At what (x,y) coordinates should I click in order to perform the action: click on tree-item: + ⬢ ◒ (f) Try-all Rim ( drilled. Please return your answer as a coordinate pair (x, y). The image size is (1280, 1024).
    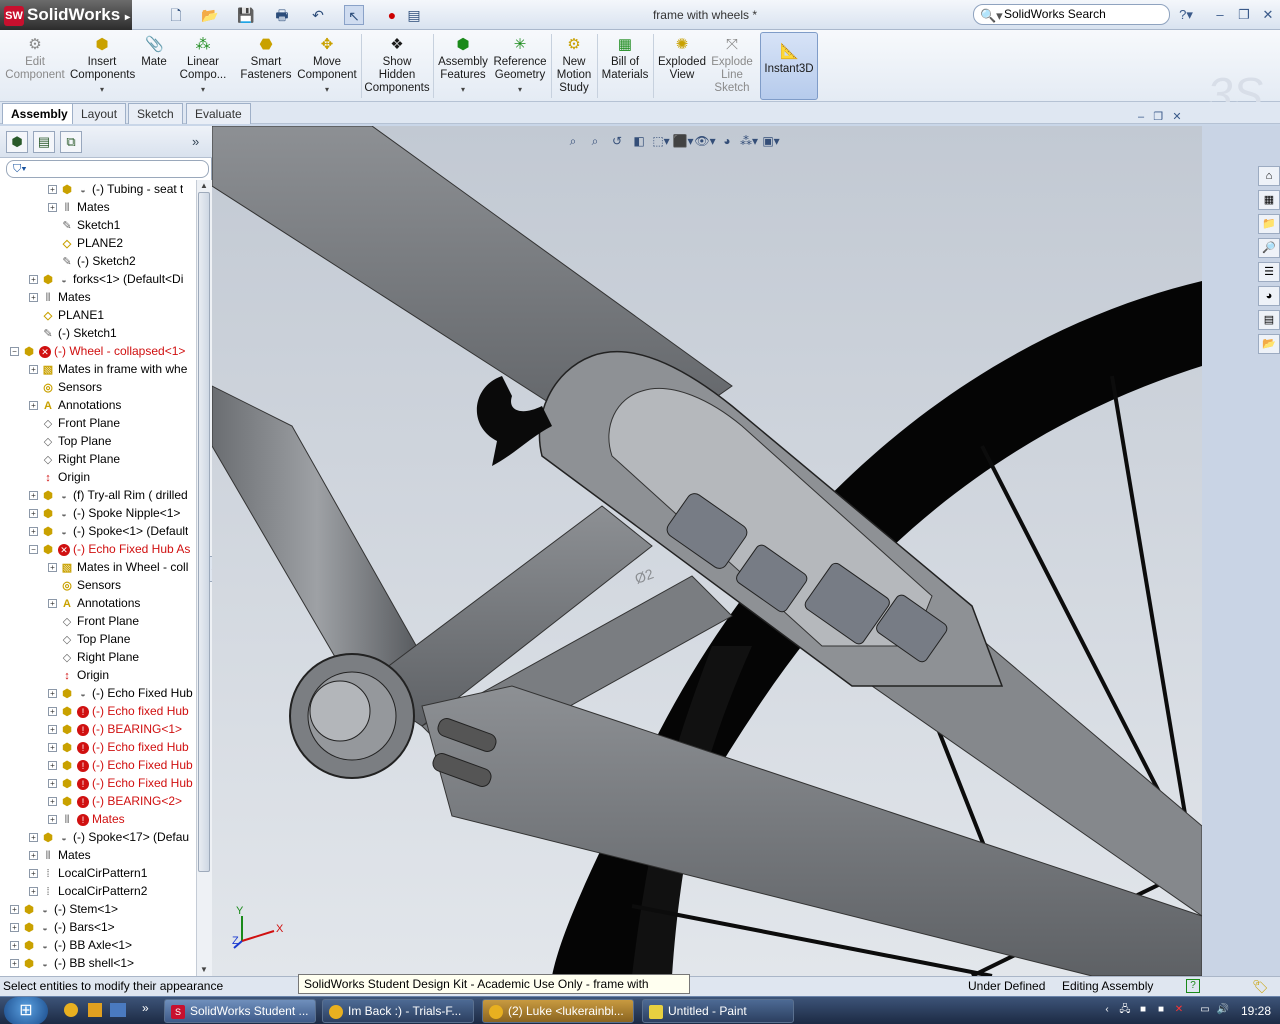
    Looking at the image, I should click on (108, 495).